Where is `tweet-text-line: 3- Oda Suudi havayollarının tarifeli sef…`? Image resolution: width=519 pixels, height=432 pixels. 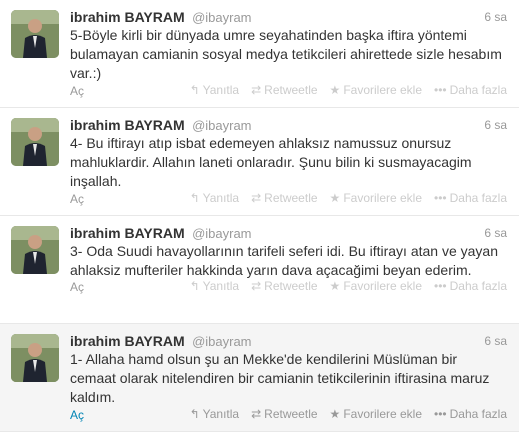
tweet-text-line: 3- Oda Suudi havayollarının tarifeli sef… is located at coordinates (284, 251).